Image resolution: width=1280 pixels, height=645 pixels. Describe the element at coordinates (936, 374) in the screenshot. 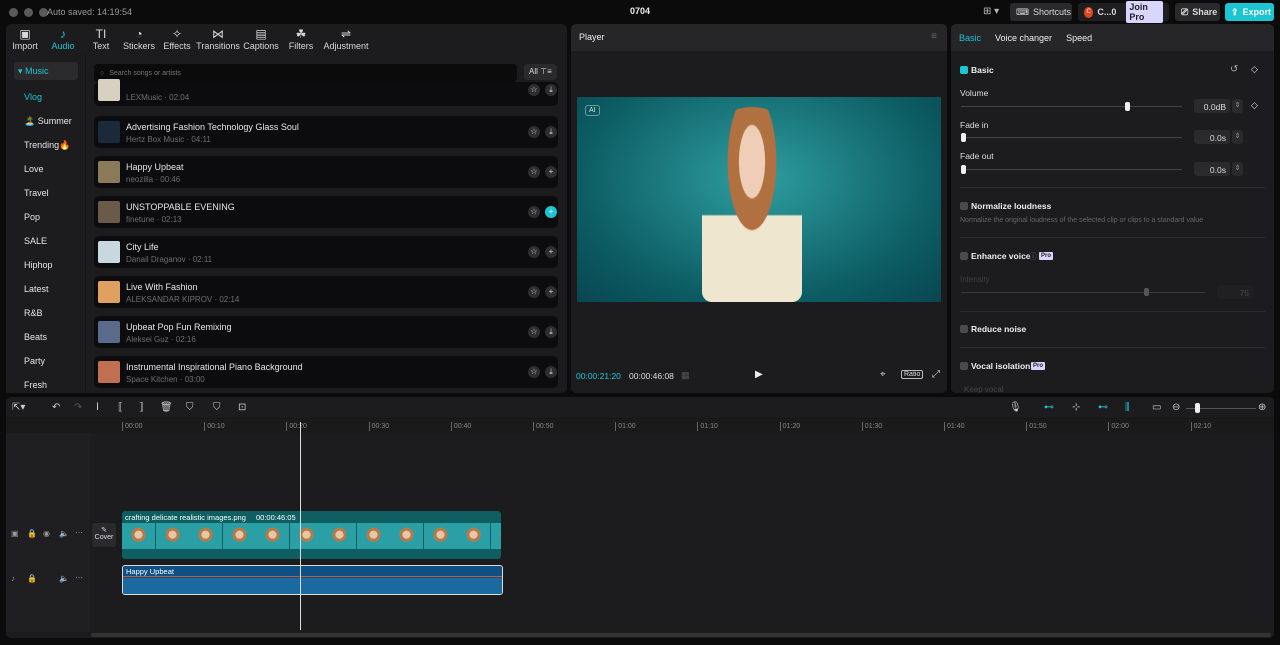

I see `fullscreen-icon: ⤢` at that location.